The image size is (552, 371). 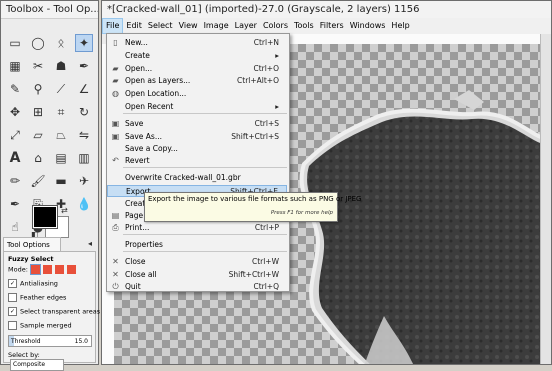 What do you see at coordinates (304, 26) in the screenshot?
I see `menu-tools: Tools` at bounding box center [304, 26].